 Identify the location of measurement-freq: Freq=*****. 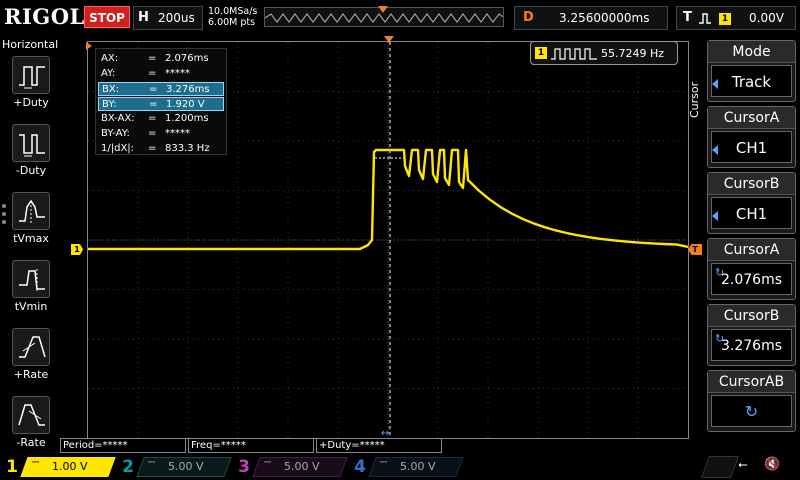
(251, 445).